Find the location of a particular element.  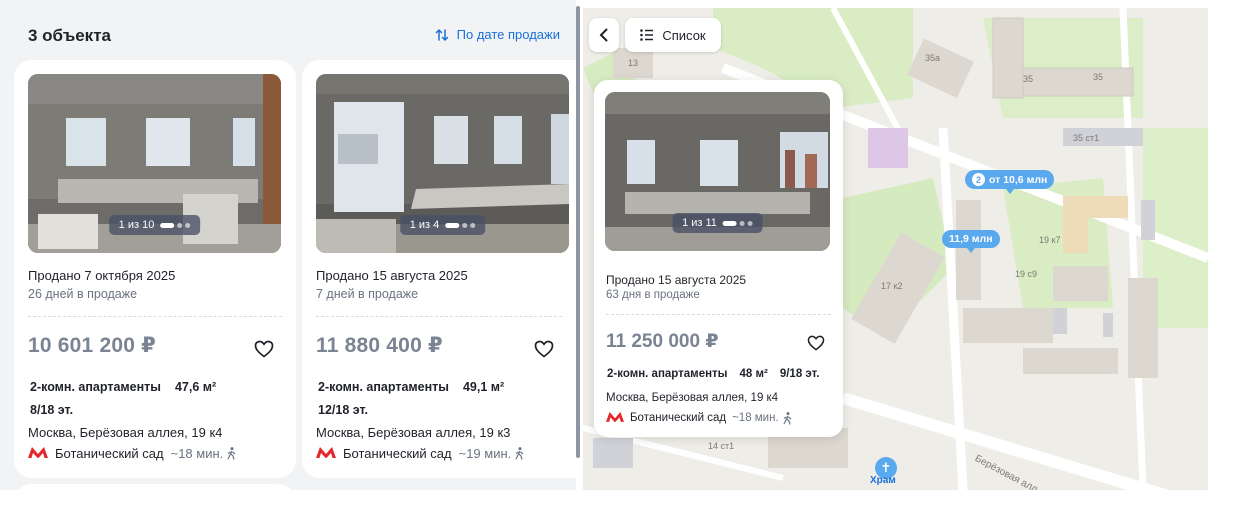

apartment-floor: 12/18 эт. is located at coordinates (343, 410).